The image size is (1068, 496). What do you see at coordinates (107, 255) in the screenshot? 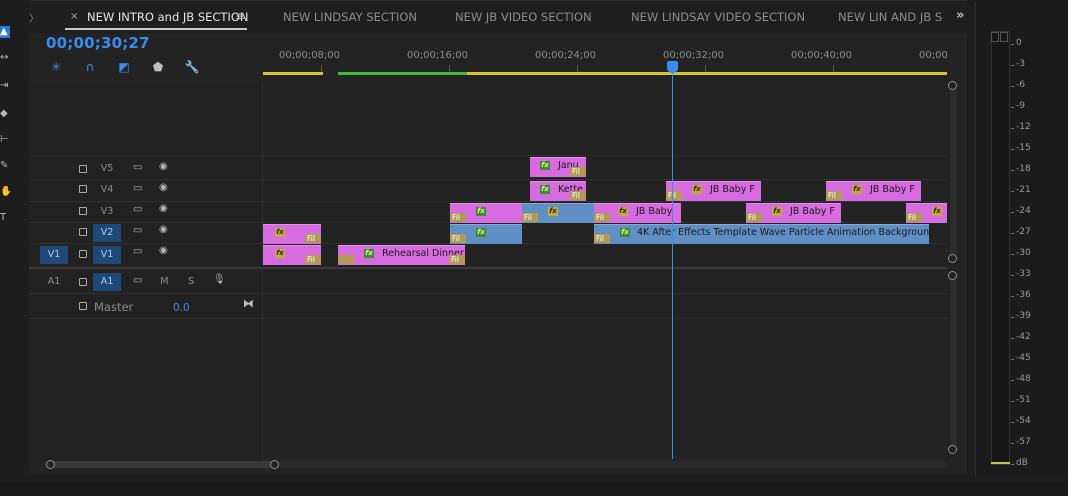
I see `track-target-v1: V1` at bounding box center [107, 255].